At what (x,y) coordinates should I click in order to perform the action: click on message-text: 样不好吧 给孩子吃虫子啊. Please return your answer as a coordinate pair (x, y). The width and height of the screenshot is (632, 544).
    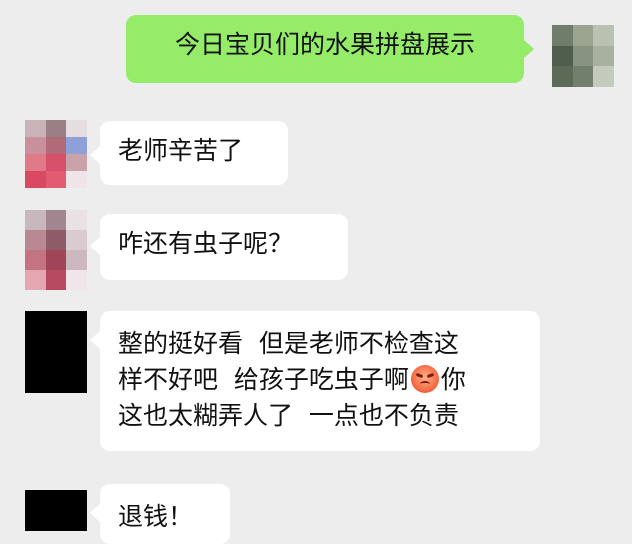
    Looking at the image, I should click on (263, 379).